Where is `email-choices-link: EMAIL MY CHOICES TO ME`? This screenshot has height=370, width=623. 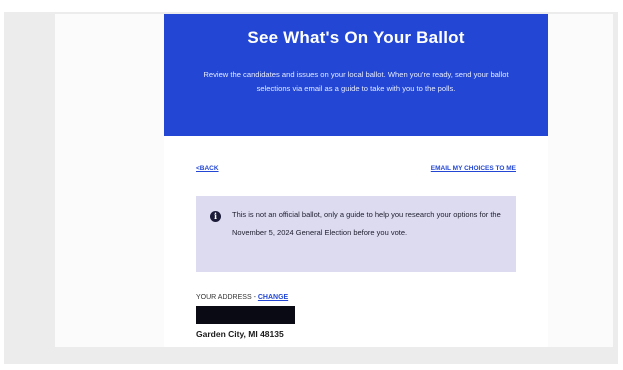 email-choices-link: EMAIL MY CHOICES TO ME is located at coordinates (473, 168).